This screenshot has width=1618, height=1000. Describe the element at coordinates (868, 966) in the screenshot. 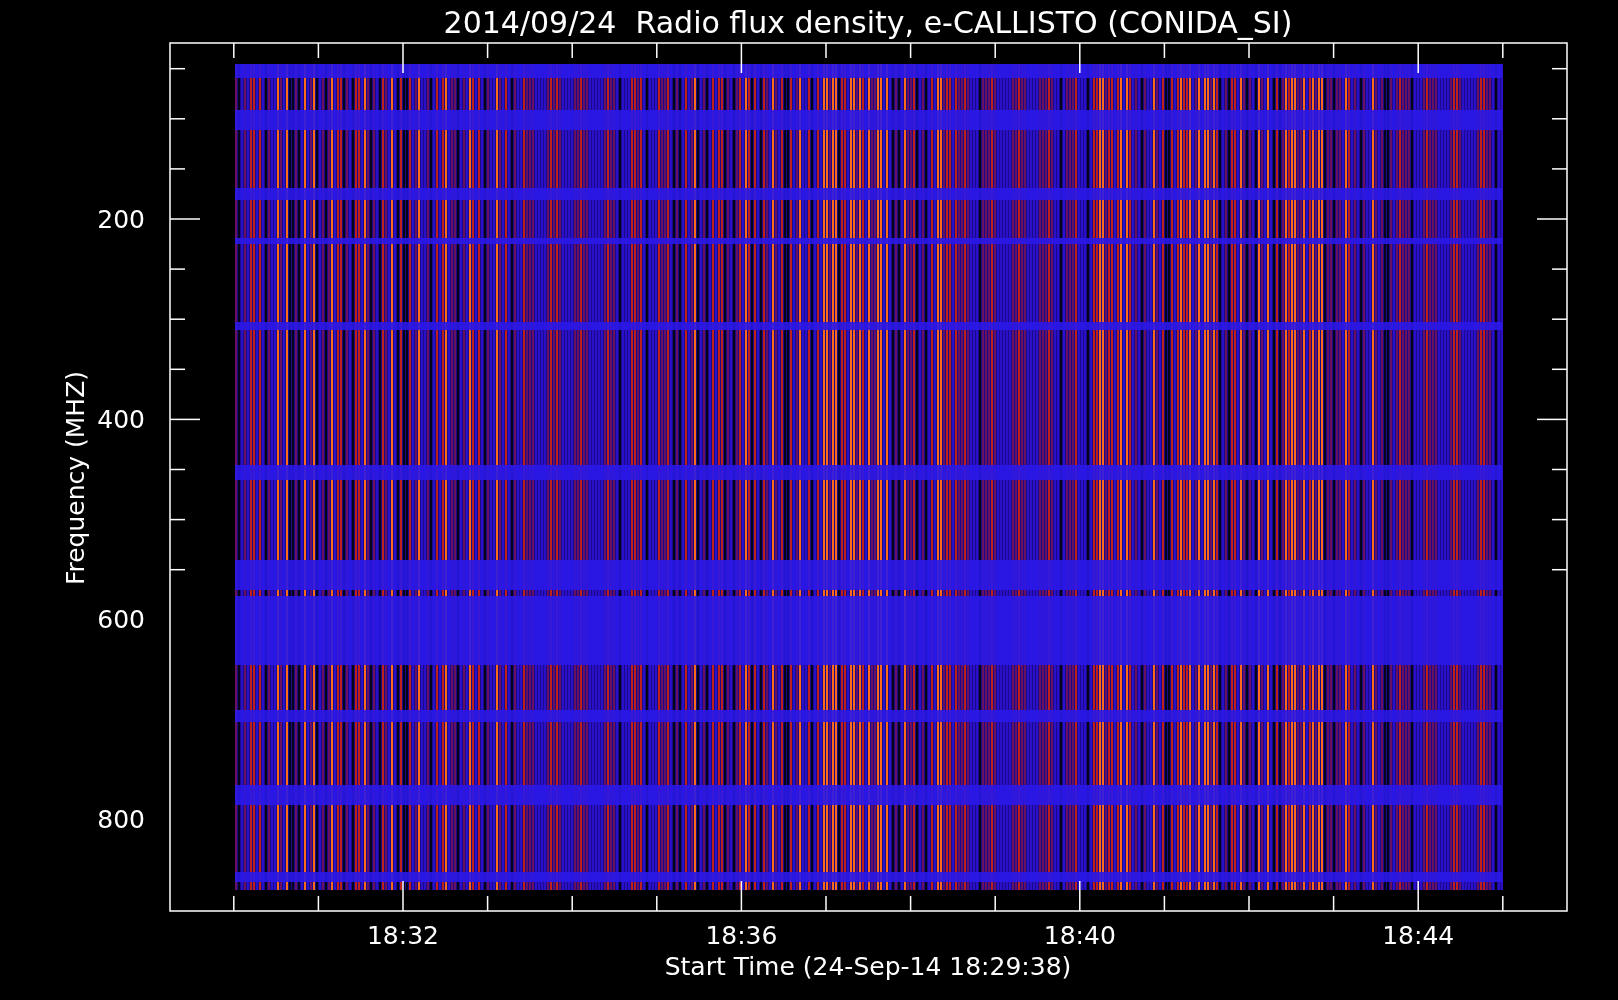

I see `axis-title: Start Time (24-Sep-14 18:29:38)` at that location.